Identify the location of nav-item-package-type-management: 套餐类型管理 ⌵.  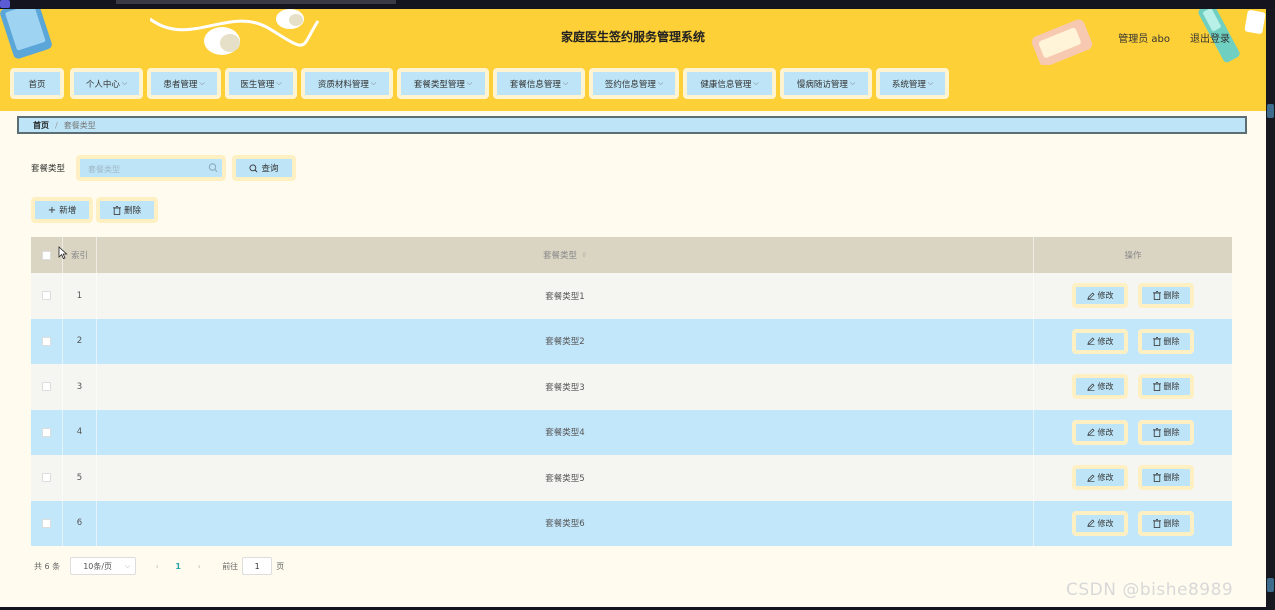
(443, 83).